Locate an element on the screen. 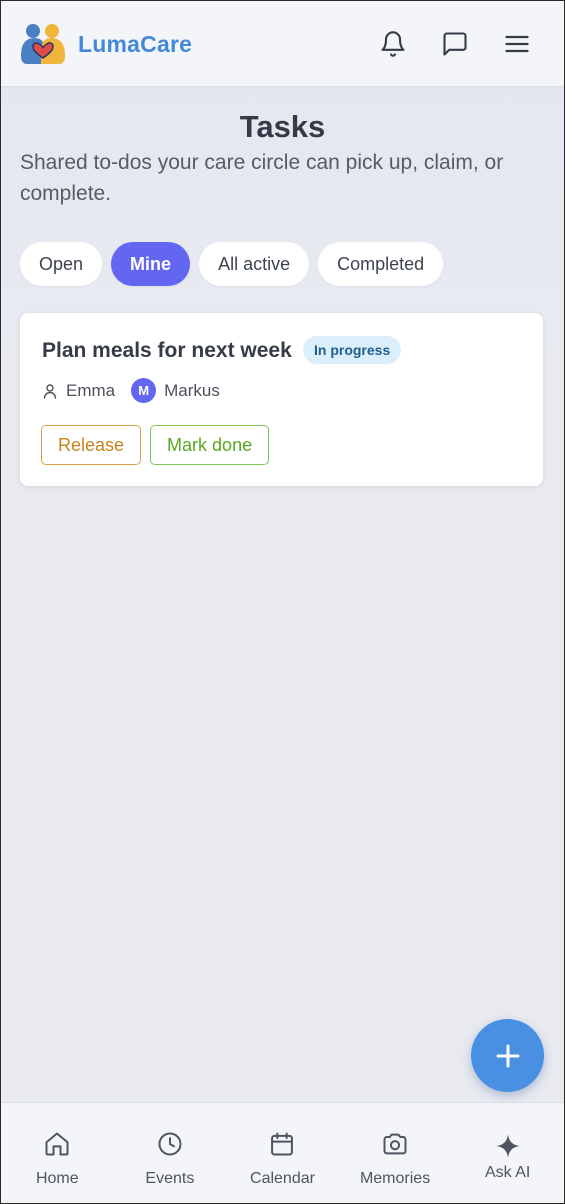  brand-name: LumaCare is located at coordinates (135, 44).